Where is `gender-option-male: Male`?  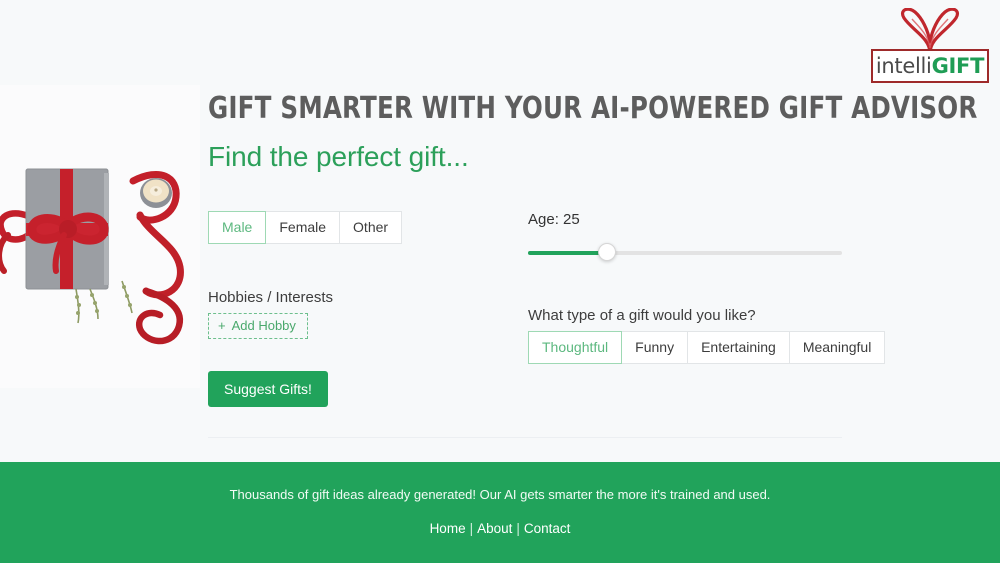
gender-option-male: Male is located at coordinates (237, 227).